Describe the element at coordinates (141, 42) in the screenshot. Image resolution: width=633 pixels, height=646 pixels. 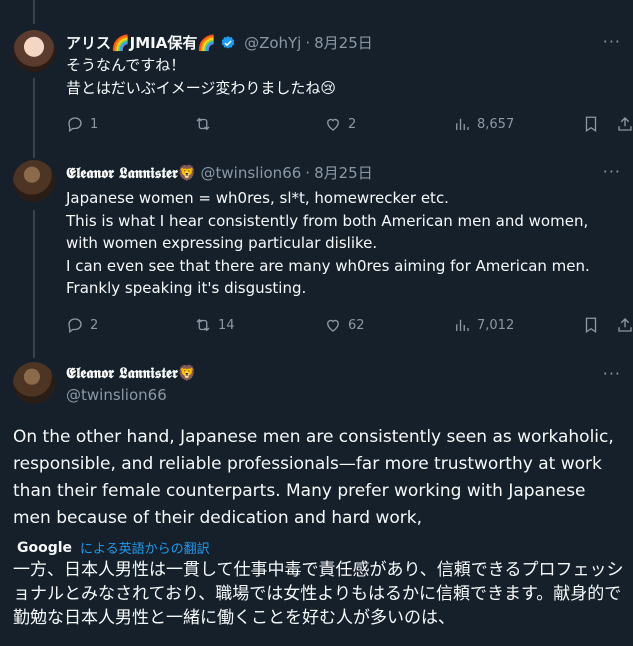
I see `display-name: アリス🌈JMIA保有🌈` at that location.